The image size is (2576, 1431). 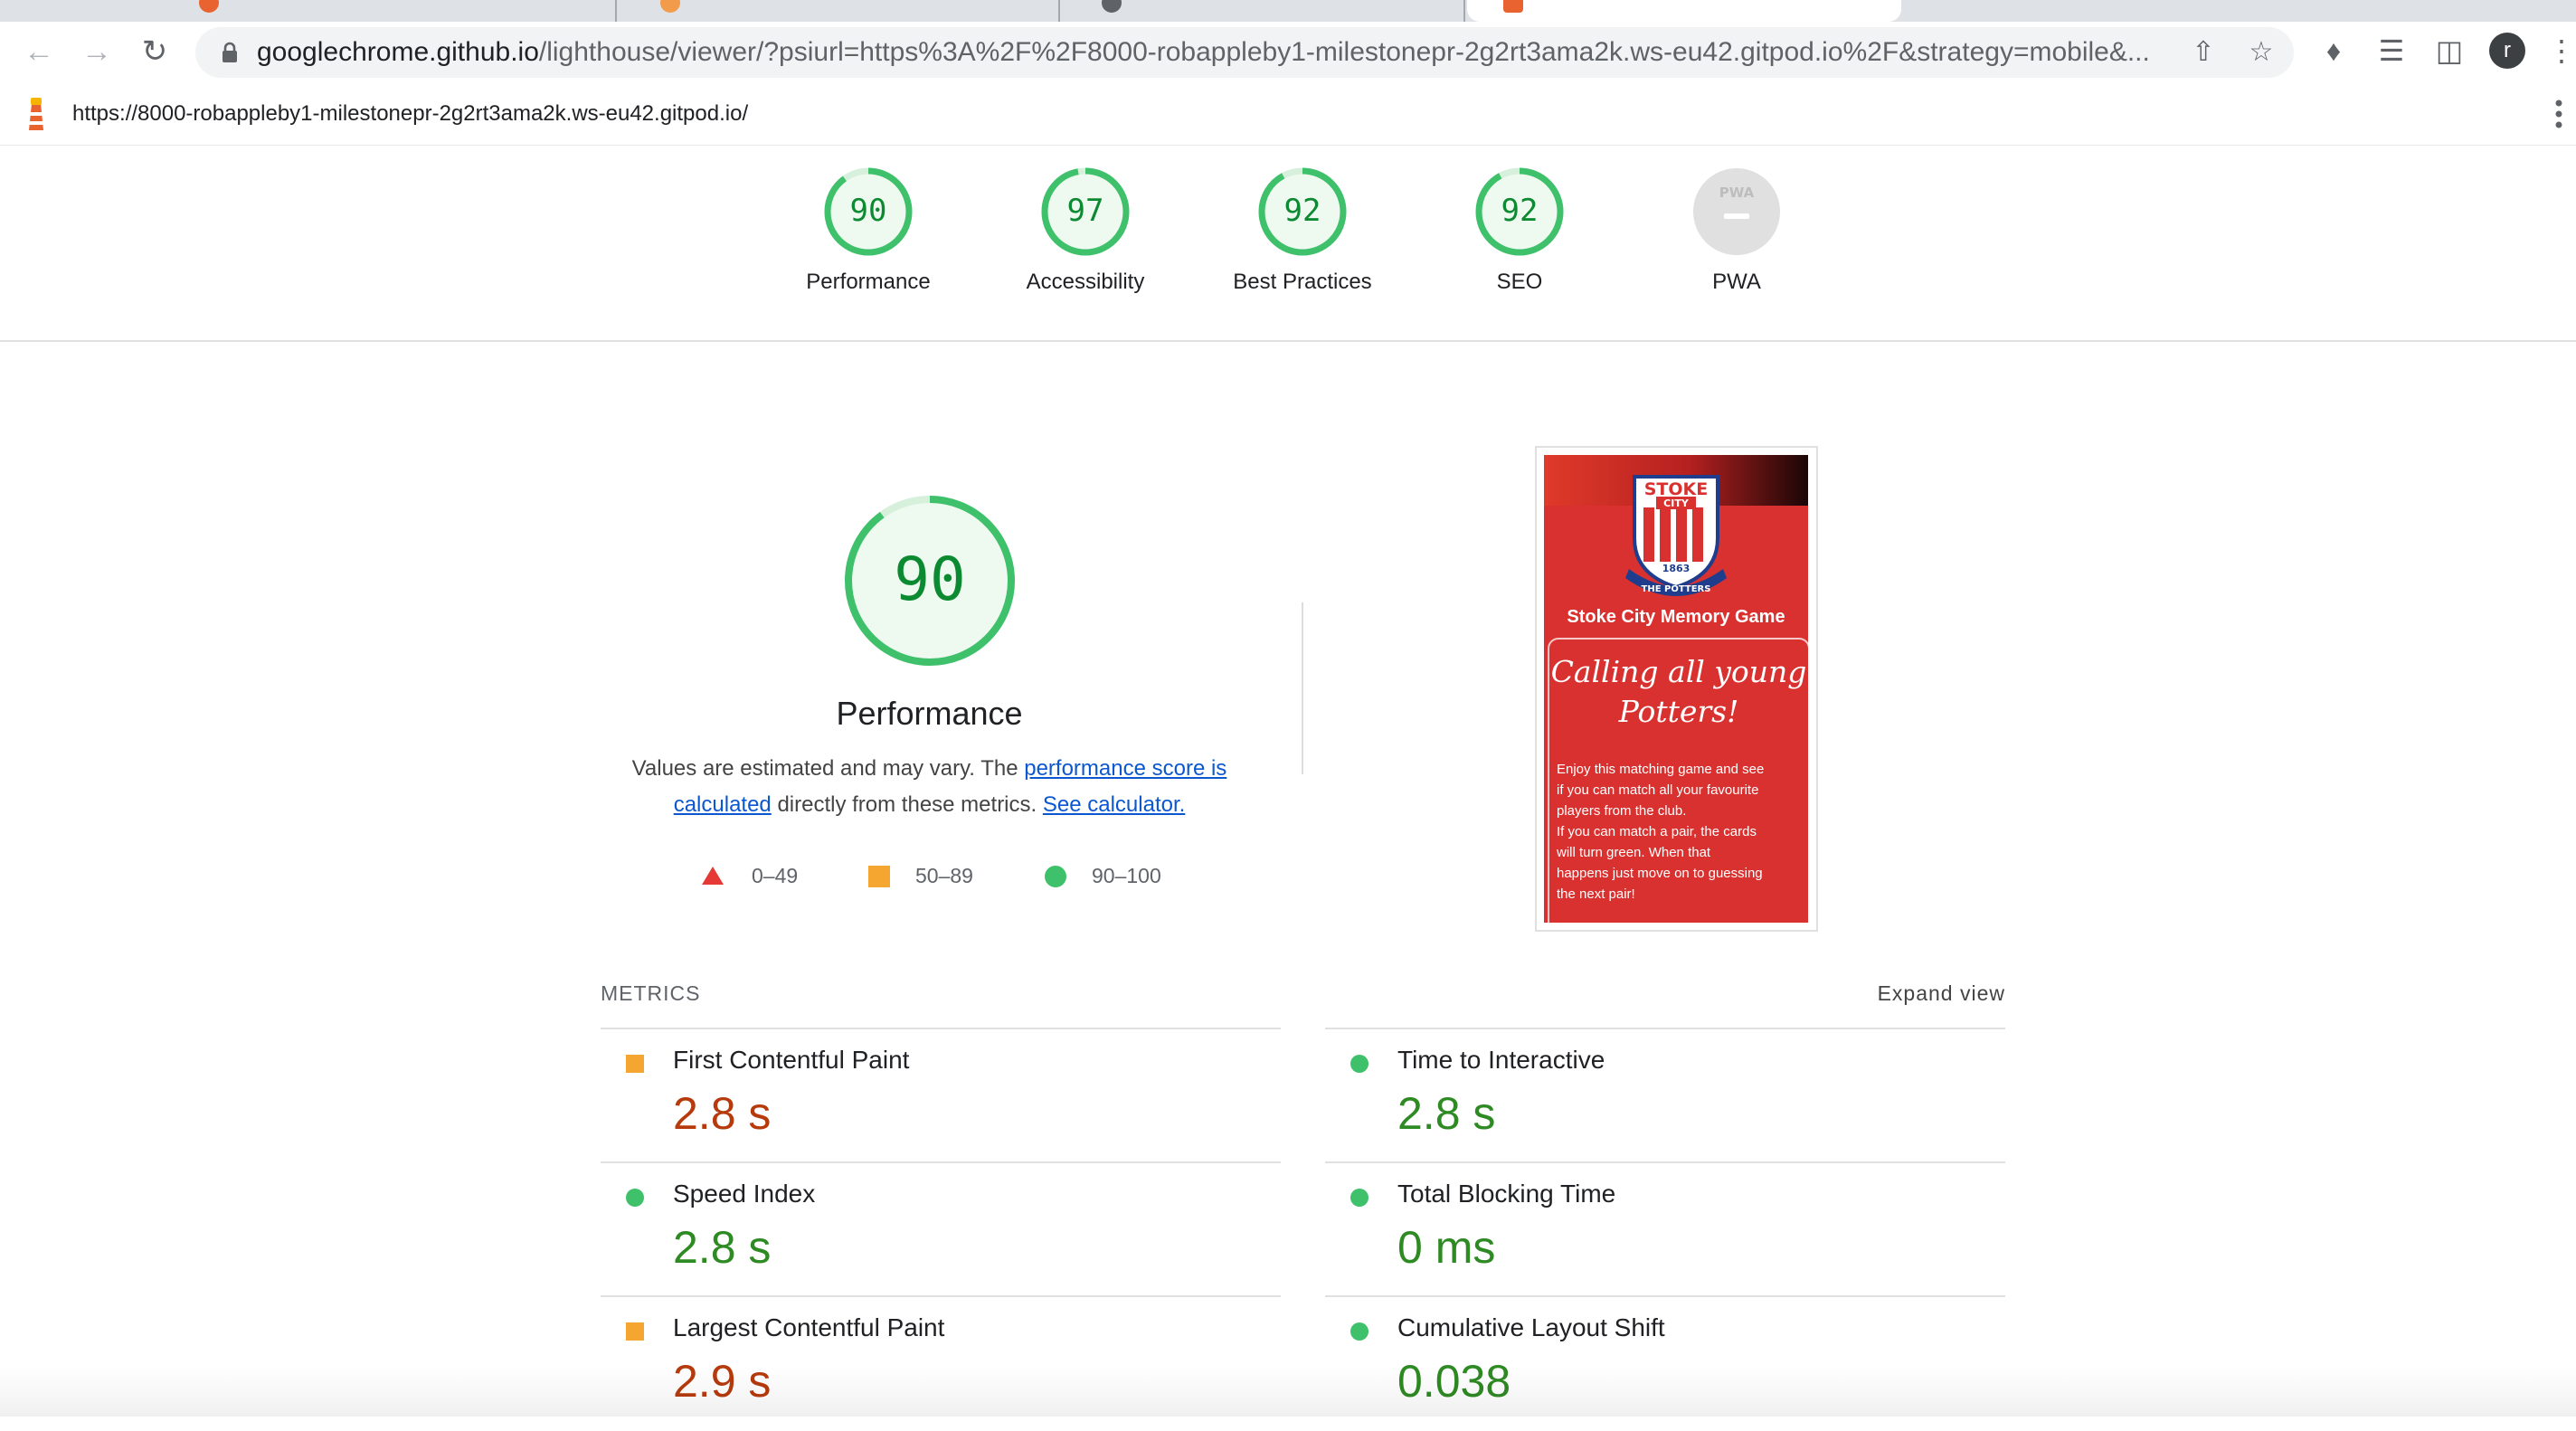 I want to click on bookmark-star-icon: ☆, so click(x=2261, y=53).